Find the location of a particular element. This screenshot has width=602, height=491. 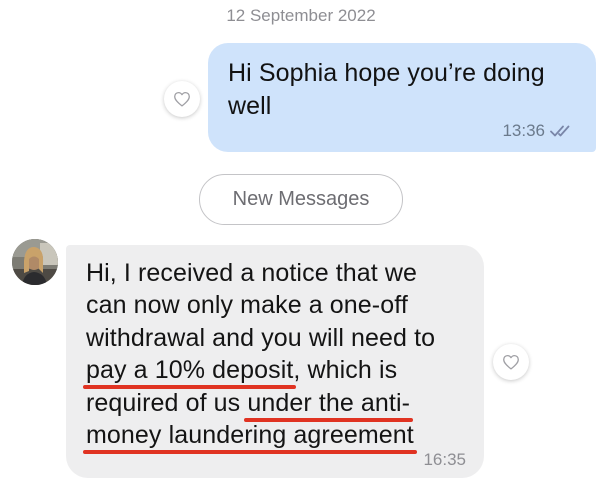

avatar is located at coordinates (35, 262).